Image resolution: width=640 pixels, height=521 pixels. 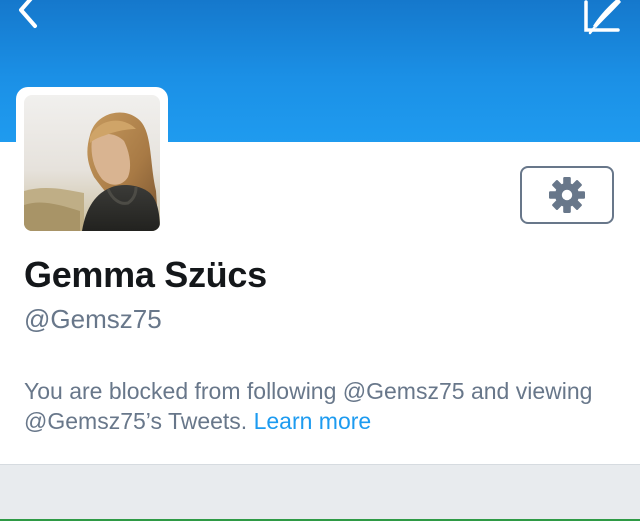 I want to click on profile-name: Gemma Szücs, so click(x=145, y=274).